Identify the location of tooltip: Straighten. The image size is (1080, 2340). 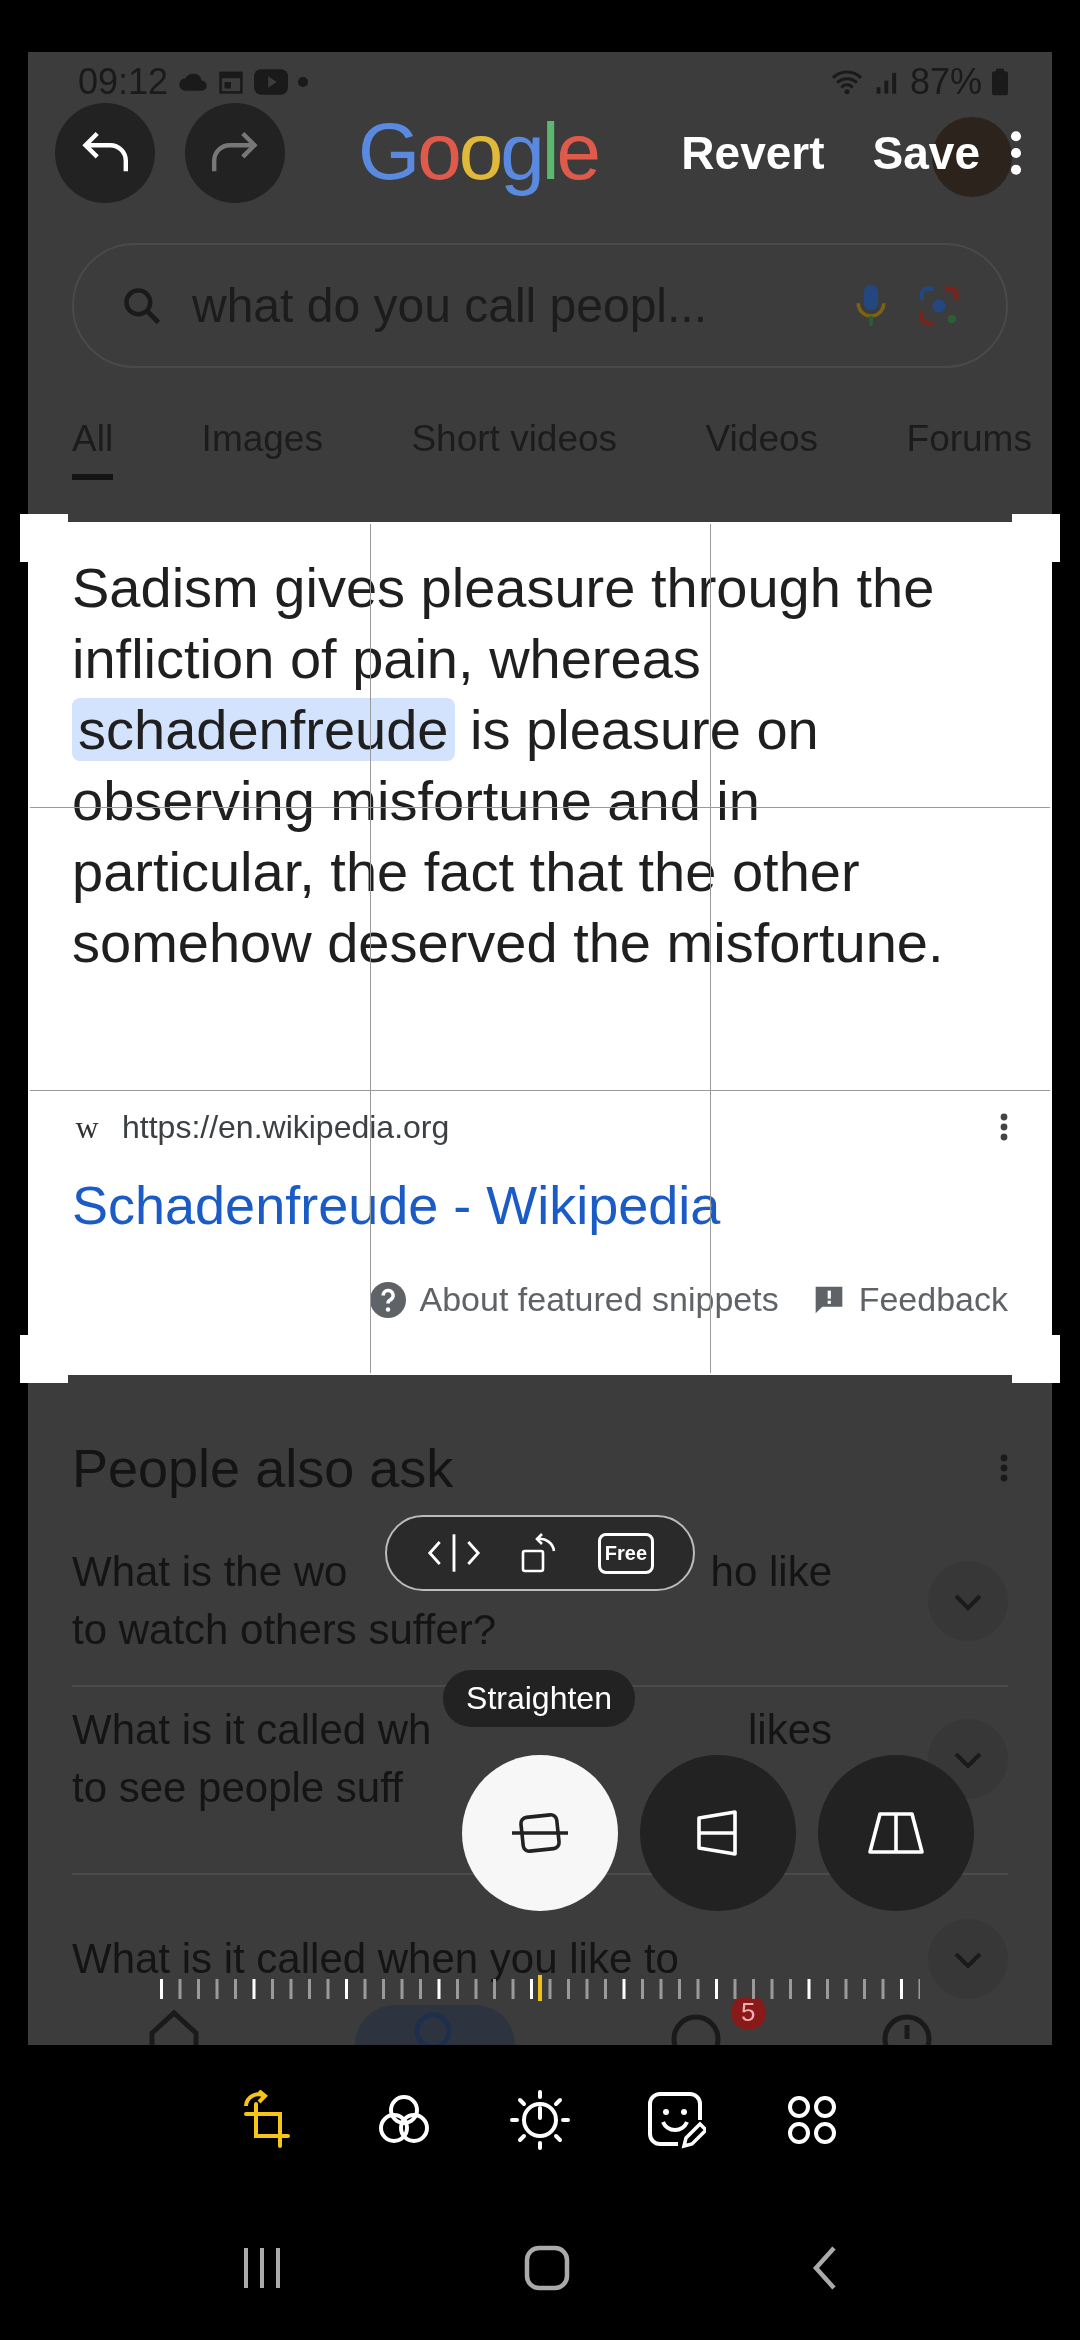
(539, 1698).